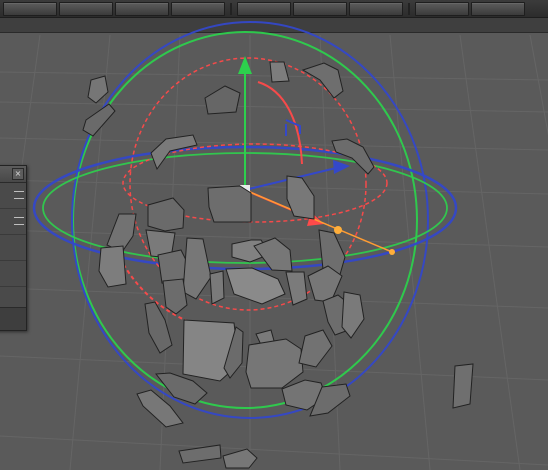  I want to click on floating-window-bottom-bar, so click(13, 318).